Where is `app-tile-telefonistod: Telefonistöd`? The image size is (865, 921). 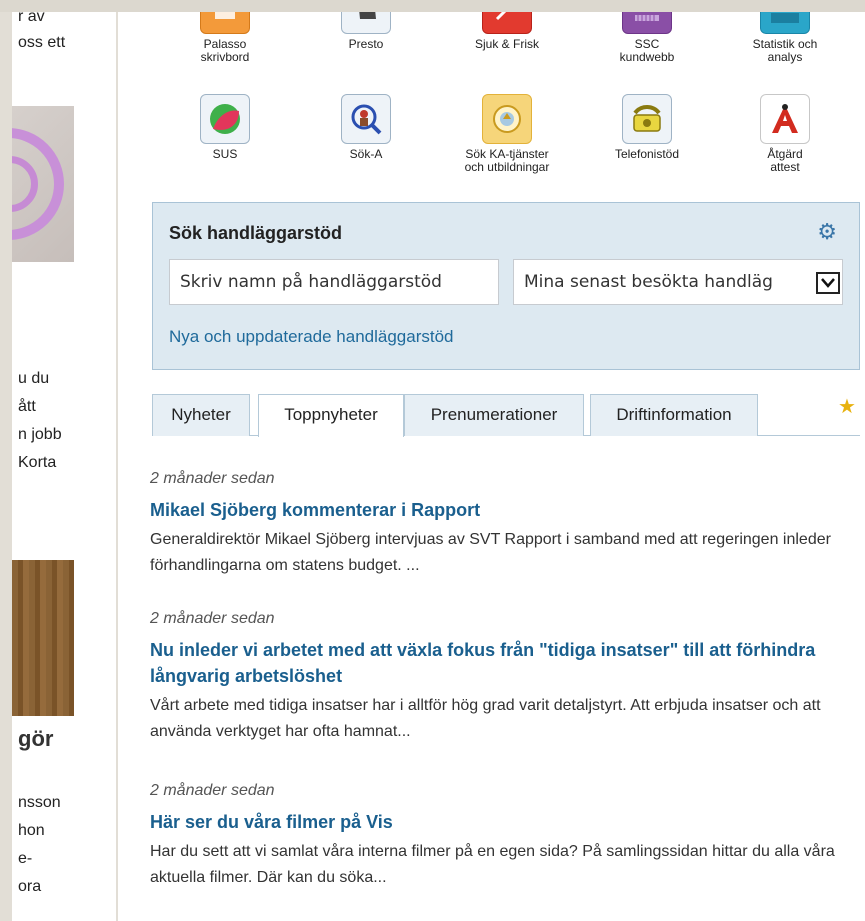 app-tile-telefonistod: Telefonistöd is located at coordinates (647, 127).